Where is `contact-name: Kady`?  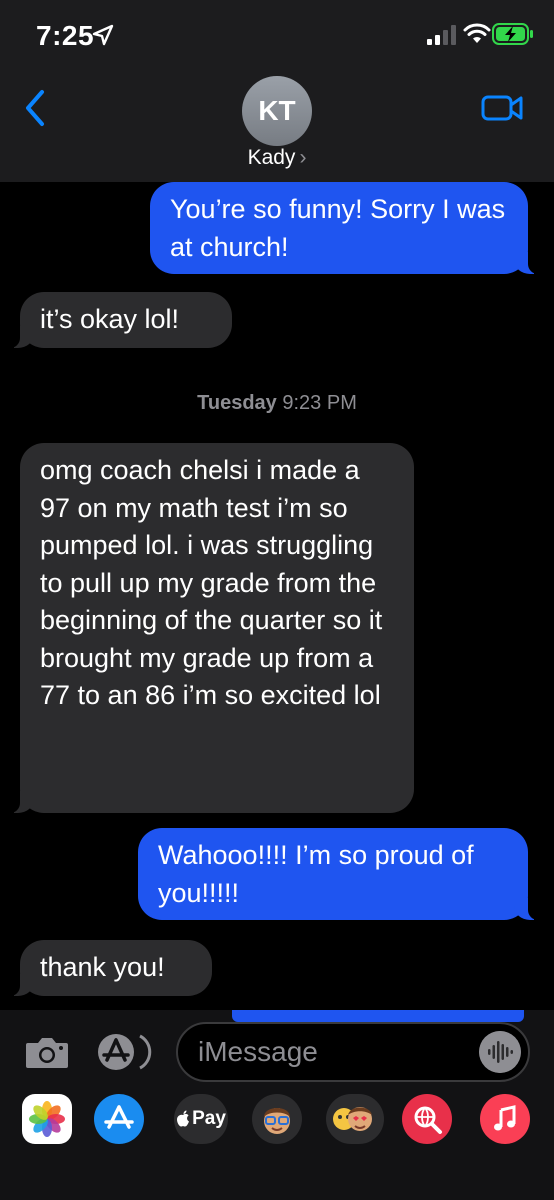
contact-name: Kady is located at coordinates (271, 157).